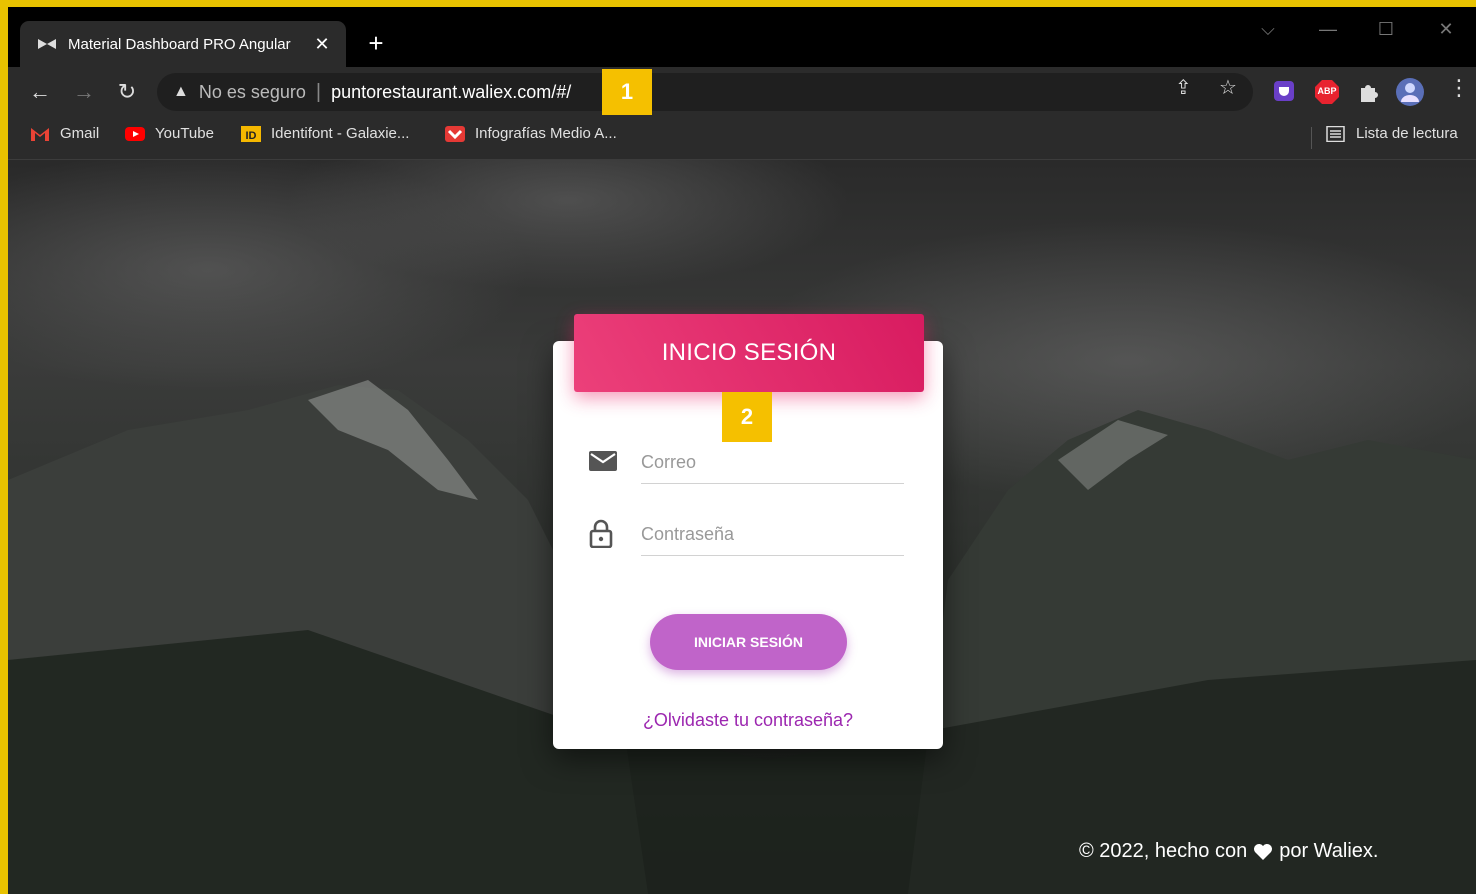 The width and height of the screenshot is (1476, 894). Describe the element at coordinates (748, 642) in the screenshot. I see `login-submit-button: INICIAR SESIÓN` at that location.